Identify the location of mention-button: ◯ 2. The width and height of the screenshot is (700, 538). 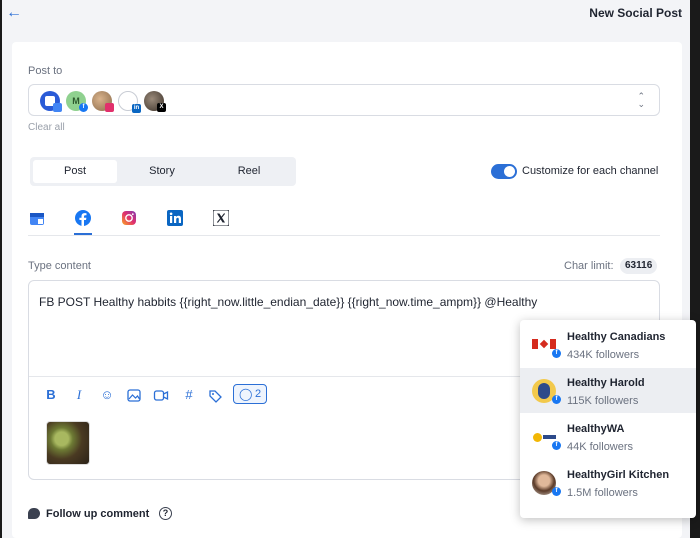
(250, 394).